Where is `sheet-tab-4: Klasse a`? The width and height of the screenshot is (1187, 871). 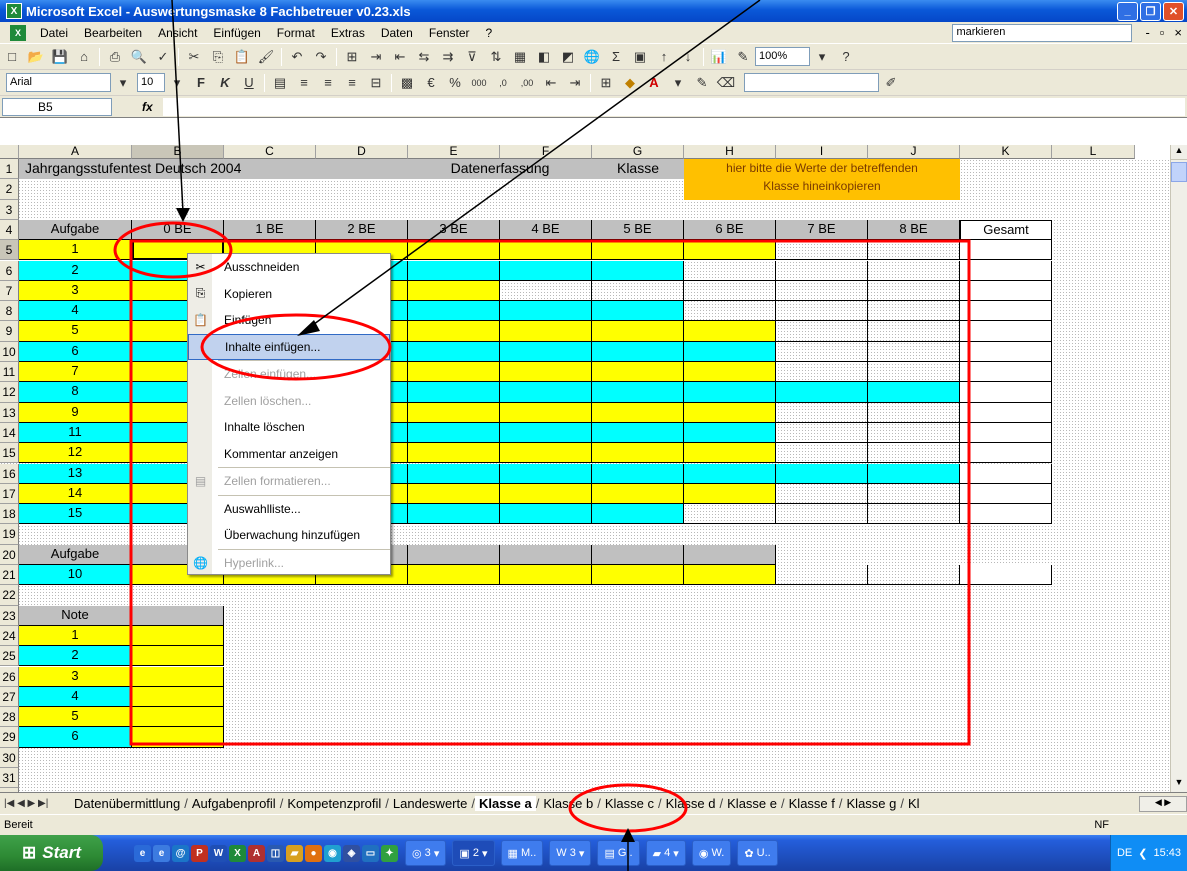 sheet-tab-4: Klasse a is located at coordinates (505, 803).